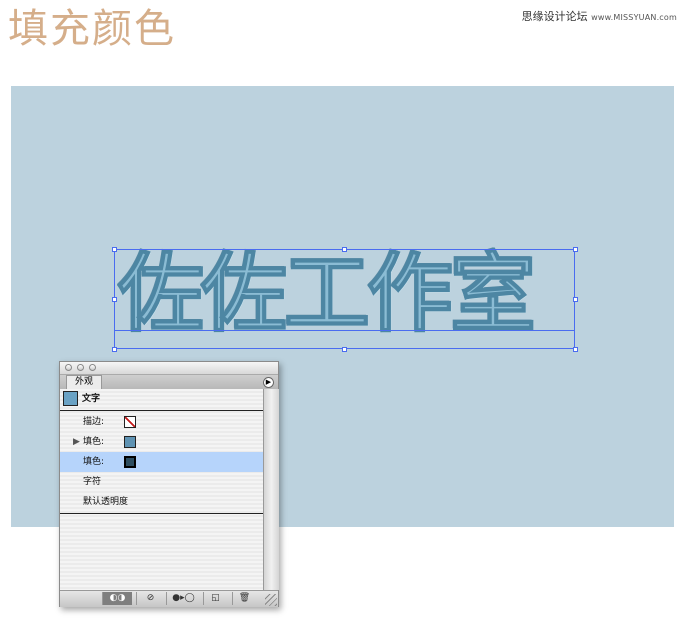 This screenshot has height=629, width=687. What do you see at coordinates (344, 349) in the screenshot?
I see `handle-bottom-center` at bounding box center [344, 349].